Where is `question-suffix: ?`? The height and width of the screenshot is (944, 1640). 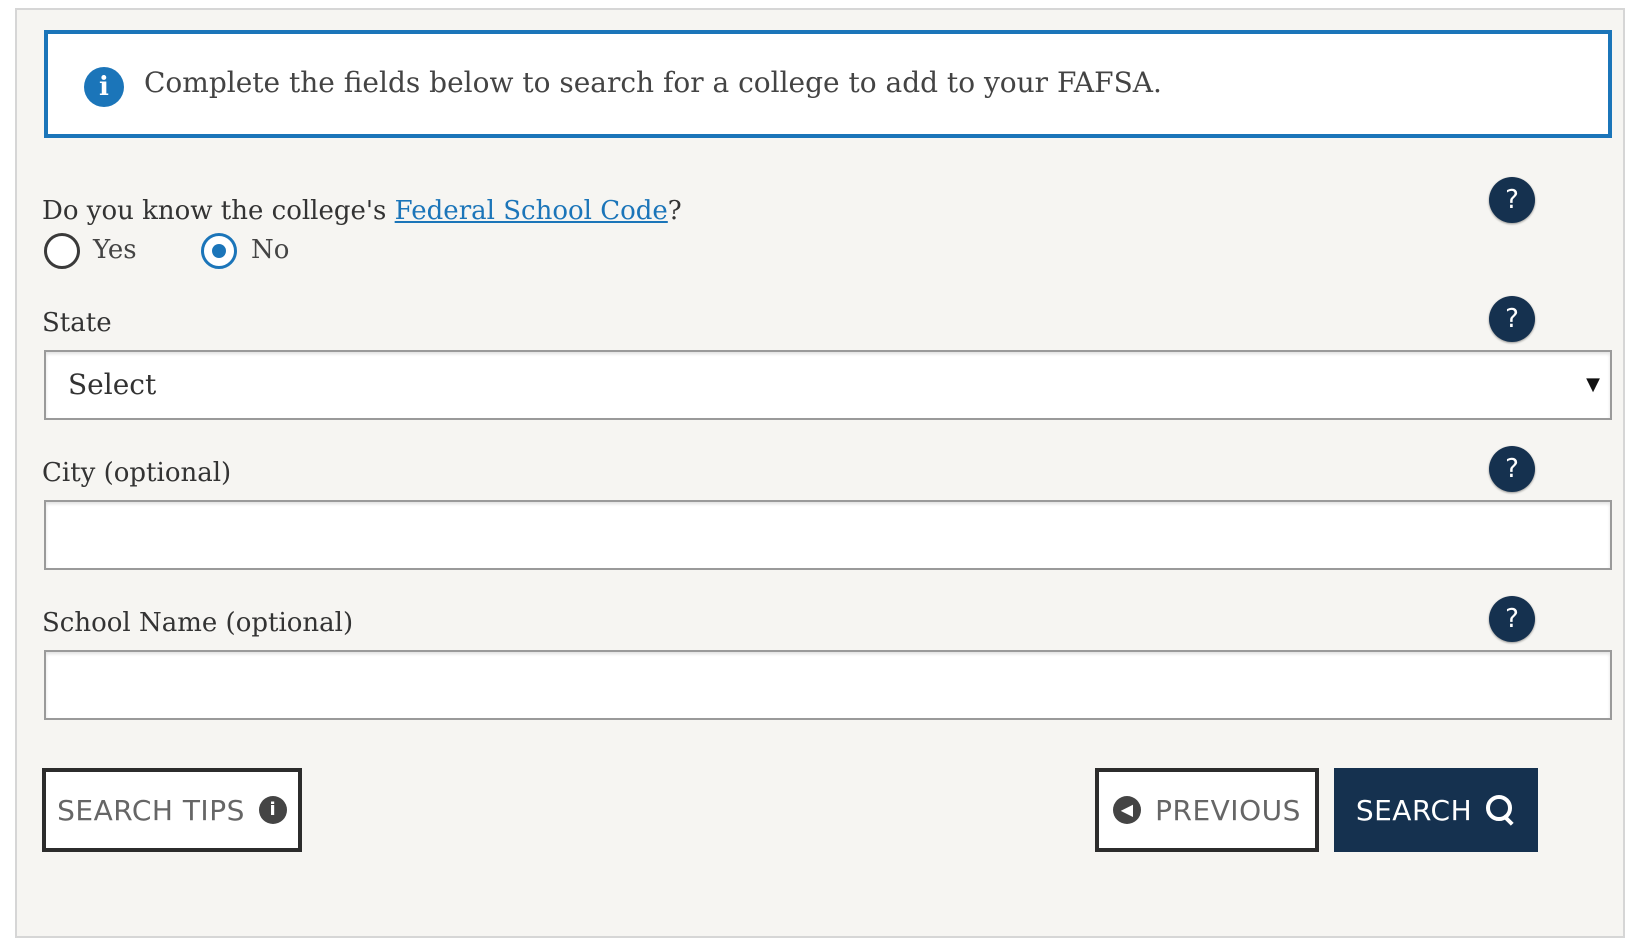 question-suffix: ? is located at coordinates (674, 211).